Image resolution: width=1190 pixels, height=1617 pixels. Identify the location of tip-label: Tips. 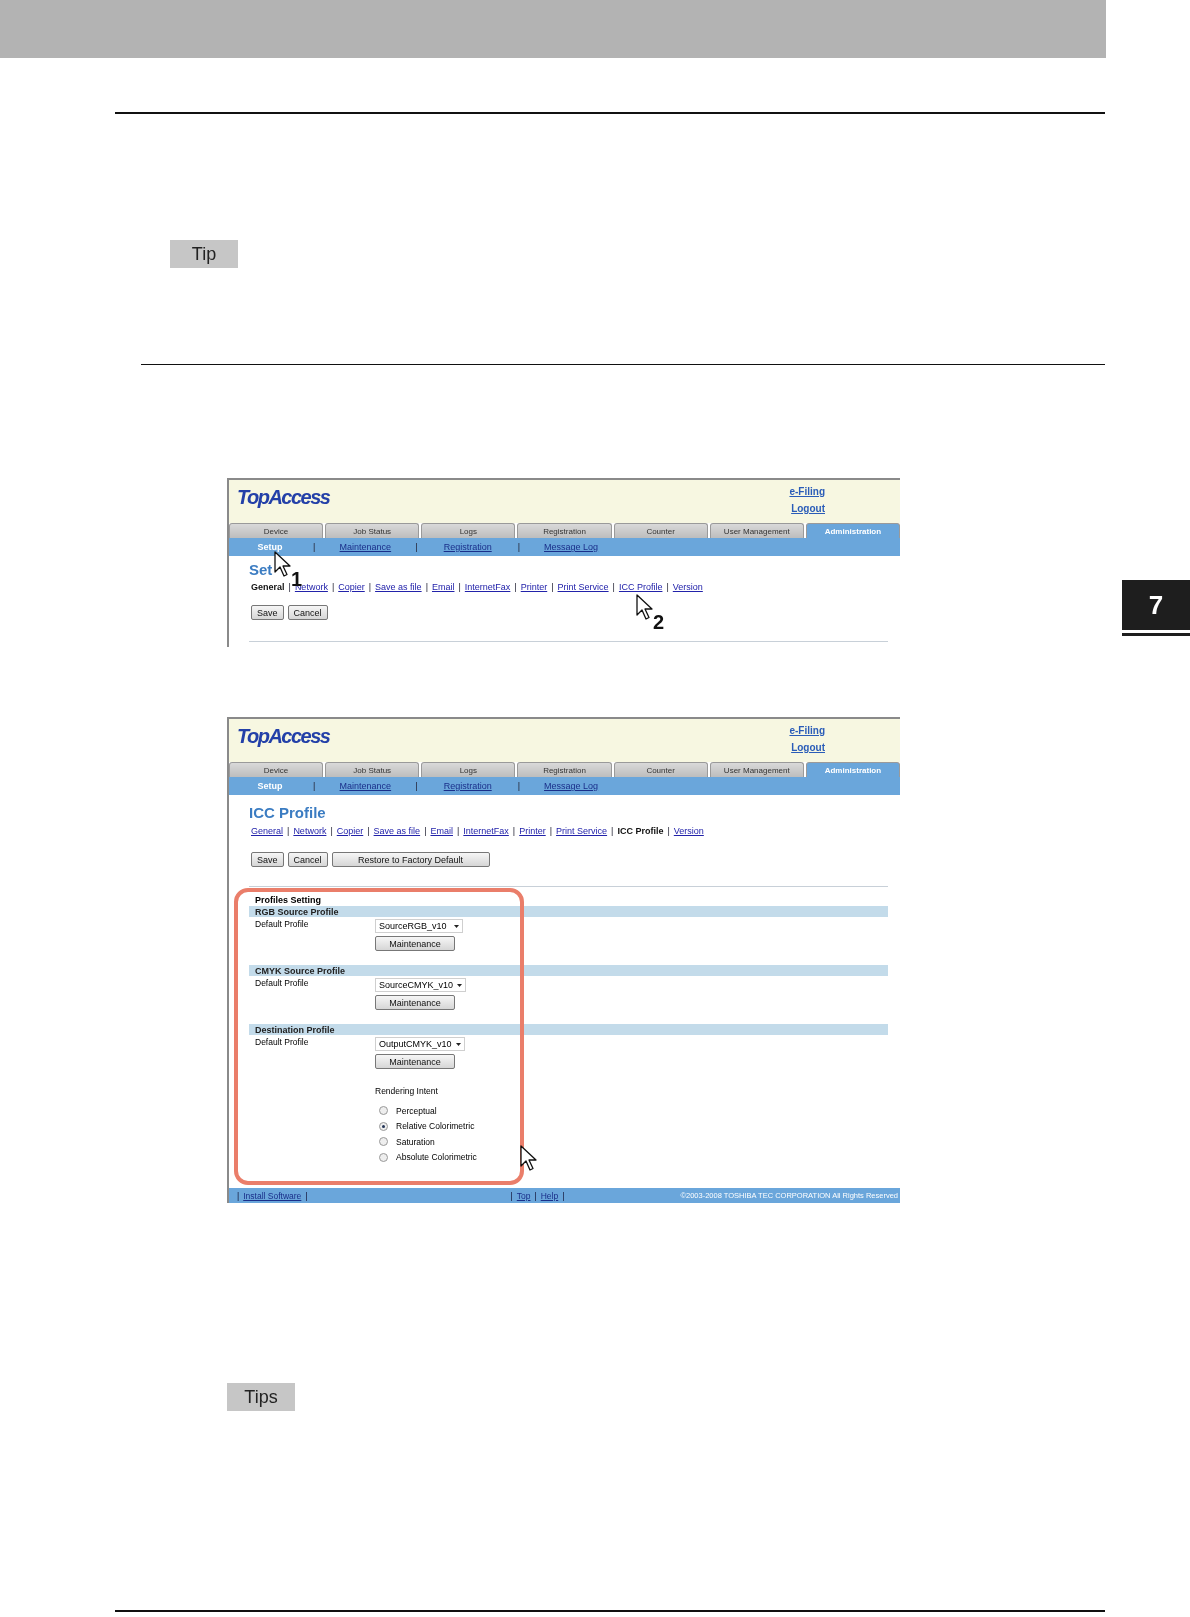
(261, 1397).